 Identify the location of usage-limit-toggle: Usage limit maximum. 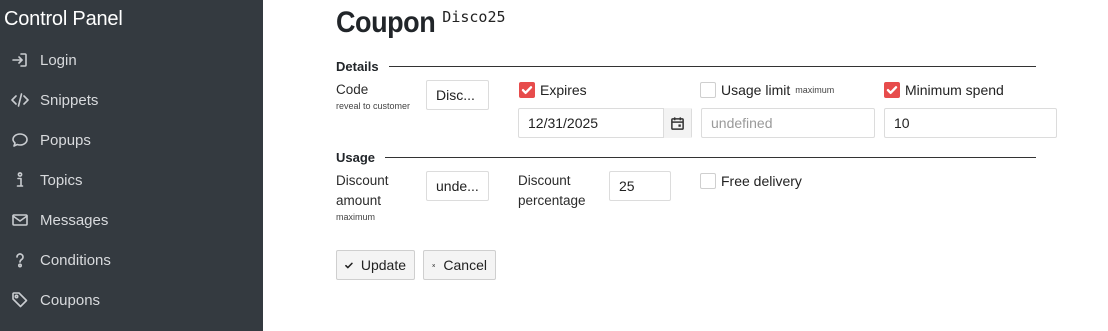
(767, 90).